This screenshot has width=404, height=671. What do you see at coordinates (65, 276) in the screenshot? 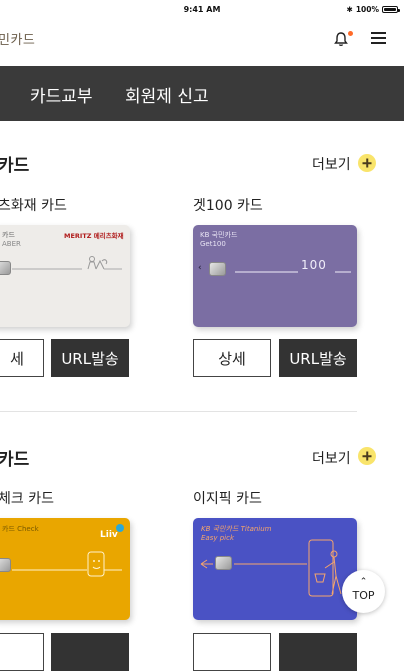
I see `card-image-meritz: 카드 ABER MERITZ 메리츠화재` at bounding box center [65, 276].